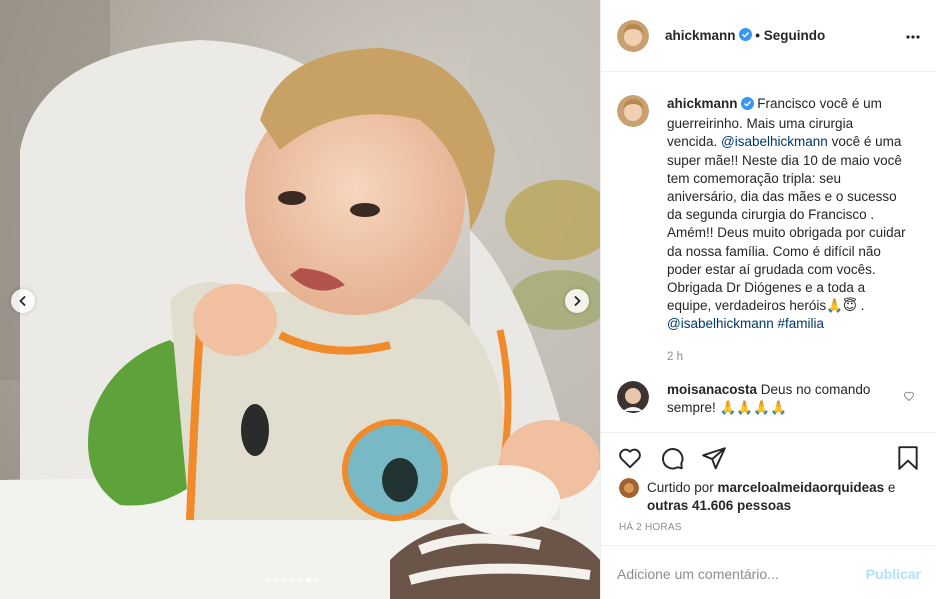  I want to click on next-slide-button, so click(577, 301).